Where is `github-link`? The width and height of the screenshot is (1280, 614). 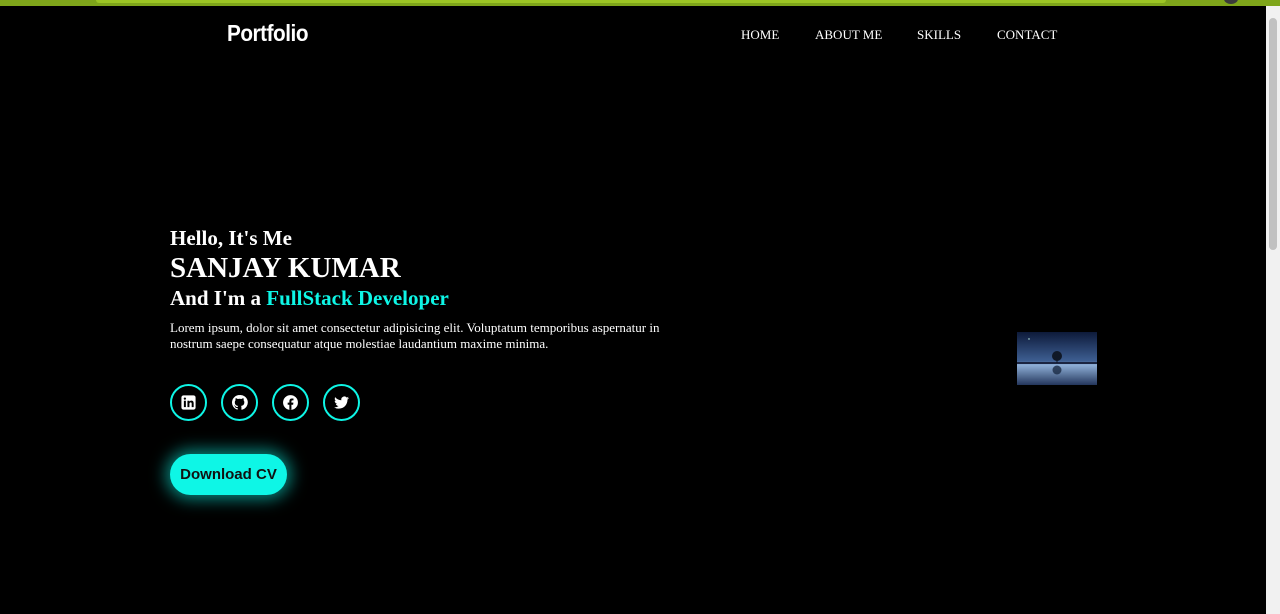 github-link is located at coordinates (239, 402).